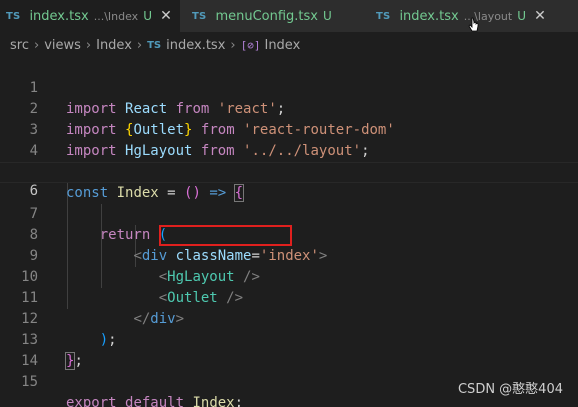  What do you see at coordinates (289, 180) in the screenshot?
I see `code-line-6-current: 6` at bounding box center [289, 180].